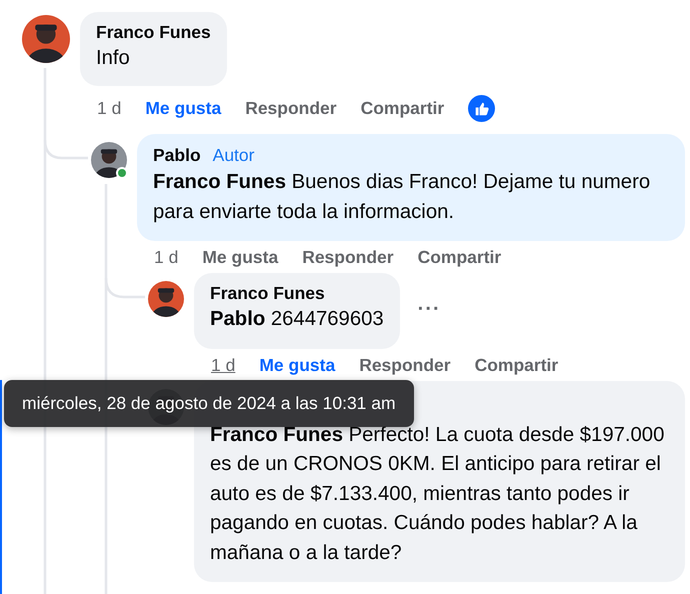  Describe the element at coordinates (233, 155) in the screenshot. I see `author-label: Autor` at that location.